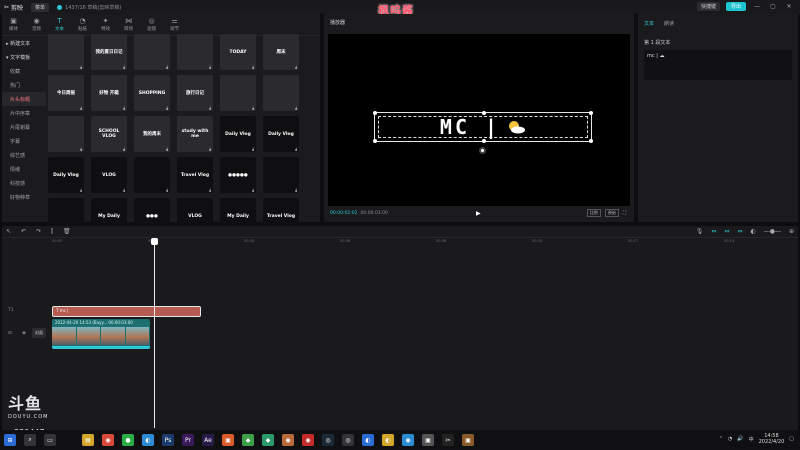 This screenshot has height=450, width=800. What do you see at coordinates (154, 241) in the screenshot?
I see `playhead-knob` at bounding box center [154, 241].